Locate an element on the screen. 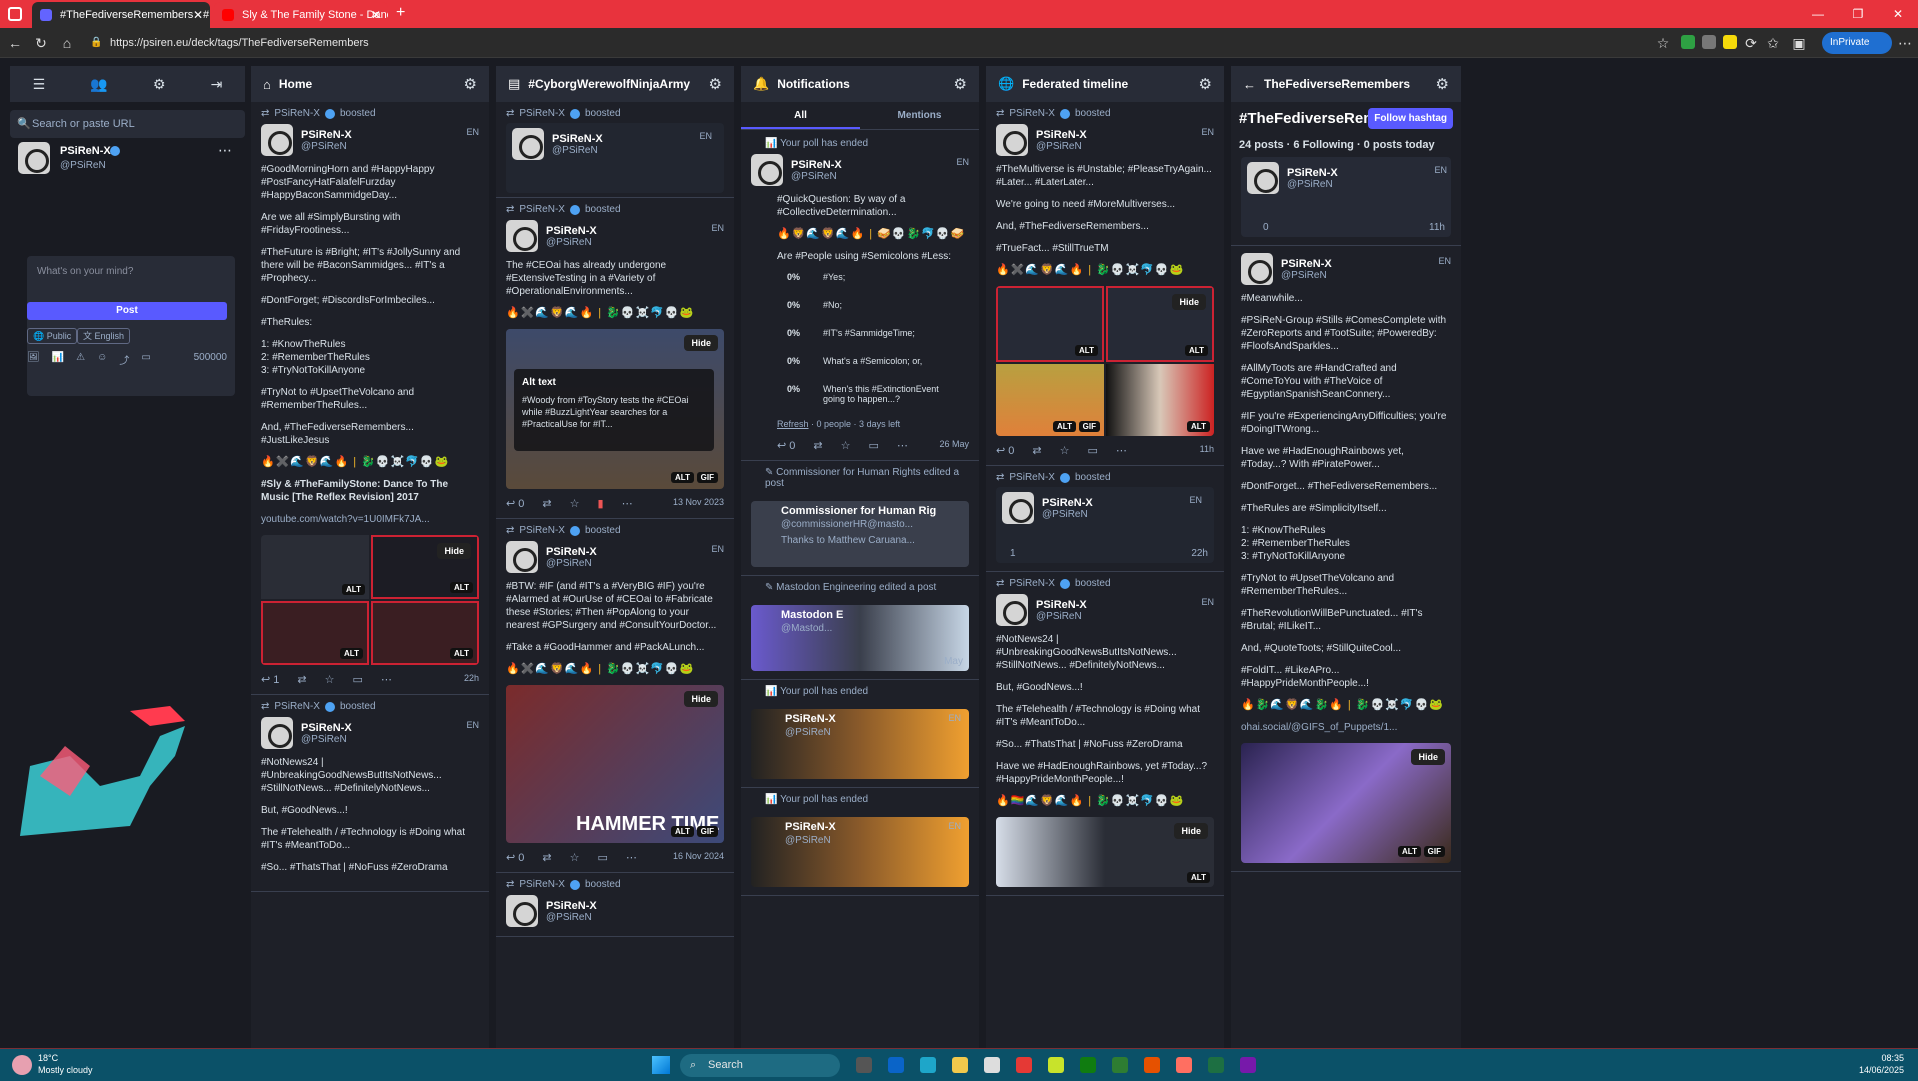 The width and height of the screenshot is (1918, 1081). outlook-icon is located at coordinates (896, 1065).